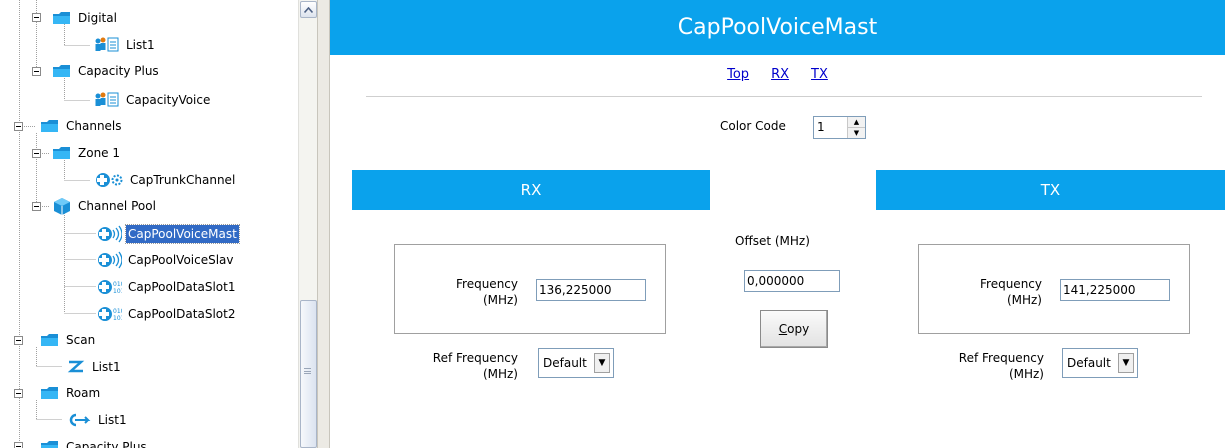 The height and width of the screenshot is (448, 1225). Describe the element at coordinates (105, 206) in the screenshot. I see `tree-node-channel-pool: Channel Pool` at that location.